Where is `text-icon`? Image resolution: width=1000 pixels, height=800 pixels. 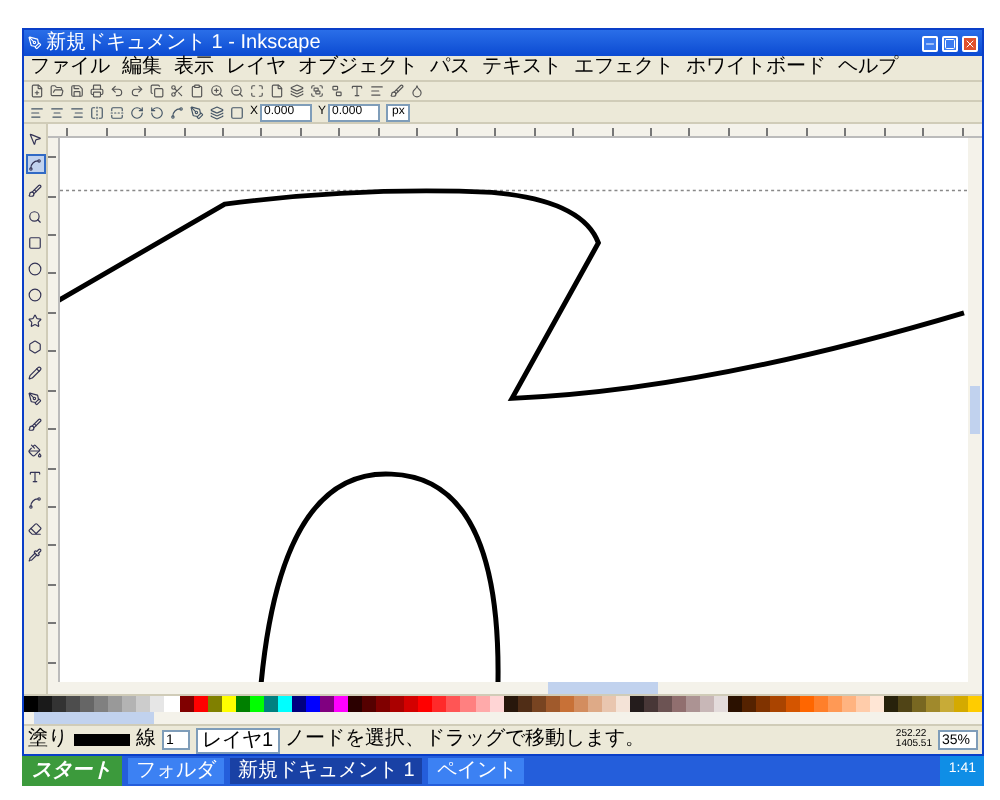
text-icon is located at coordinates (357, 91).